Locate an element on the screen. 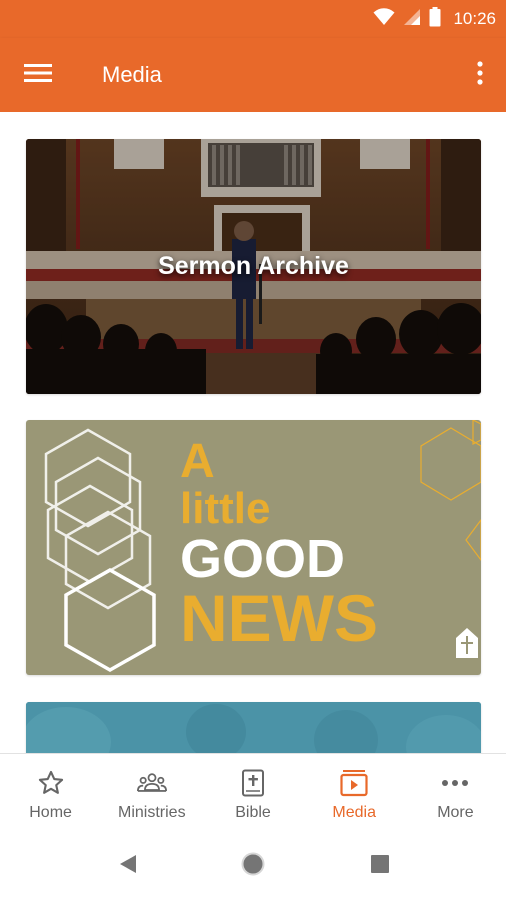  home-button is located at coordinates (253, 866).